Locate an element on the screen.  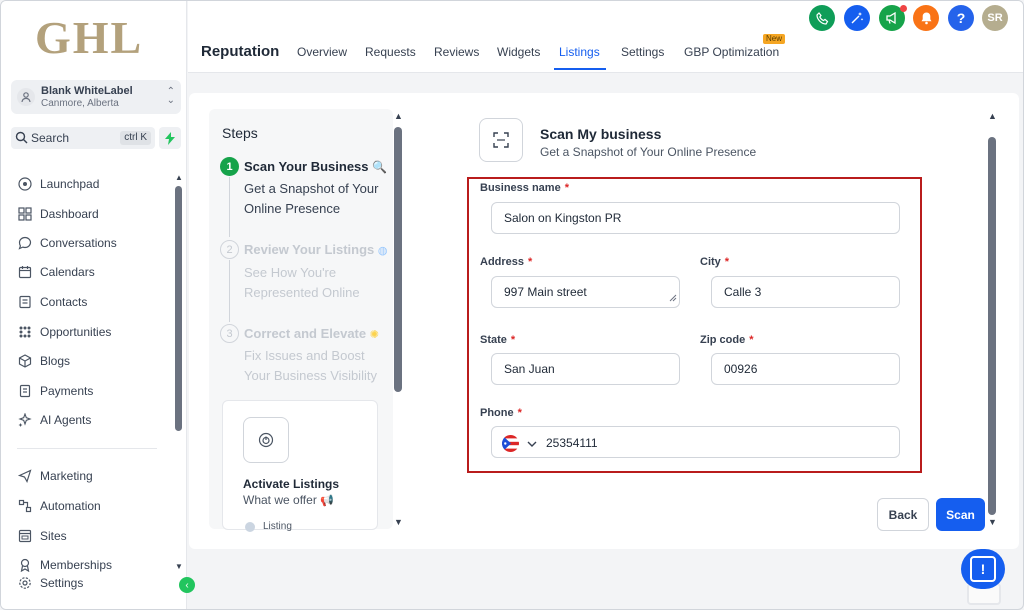
sidebar-item-ai-agents: AI Agents is located at coordinates (54, 420).